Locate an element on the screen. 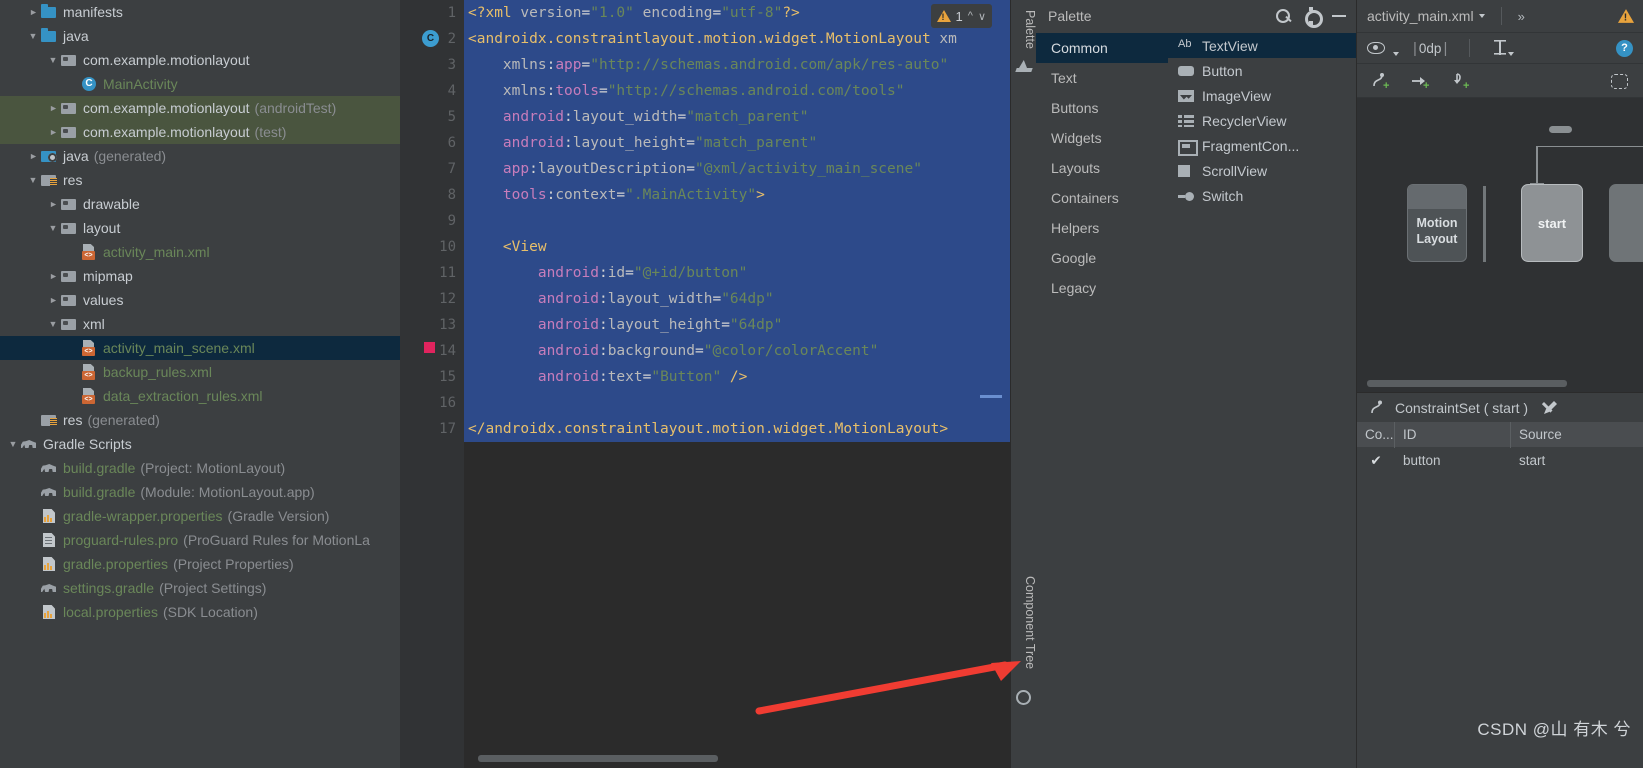  help-icon: ? is located at coordinates (1624, 48).